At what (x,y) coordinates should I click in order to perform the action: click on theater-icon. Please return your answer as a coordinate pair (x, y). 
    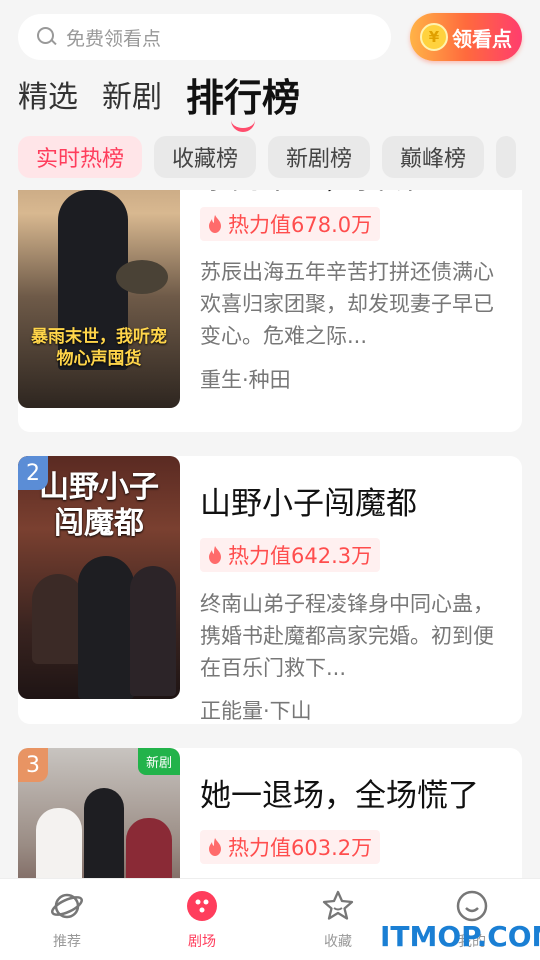
    Looking at the image, I should click on (202, 906).